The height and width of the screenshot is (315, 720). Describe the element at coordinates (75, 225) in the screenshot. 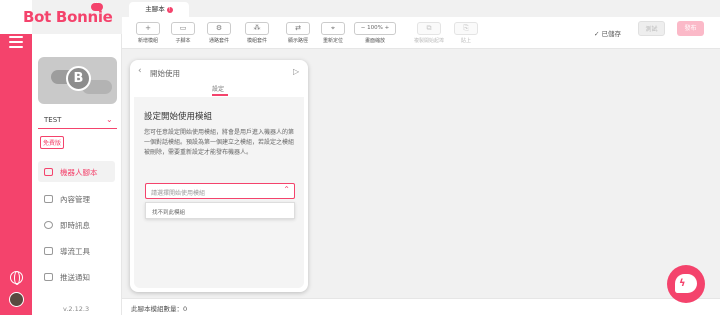

I see `sidebar-item-label: 即時訊息` at that location.